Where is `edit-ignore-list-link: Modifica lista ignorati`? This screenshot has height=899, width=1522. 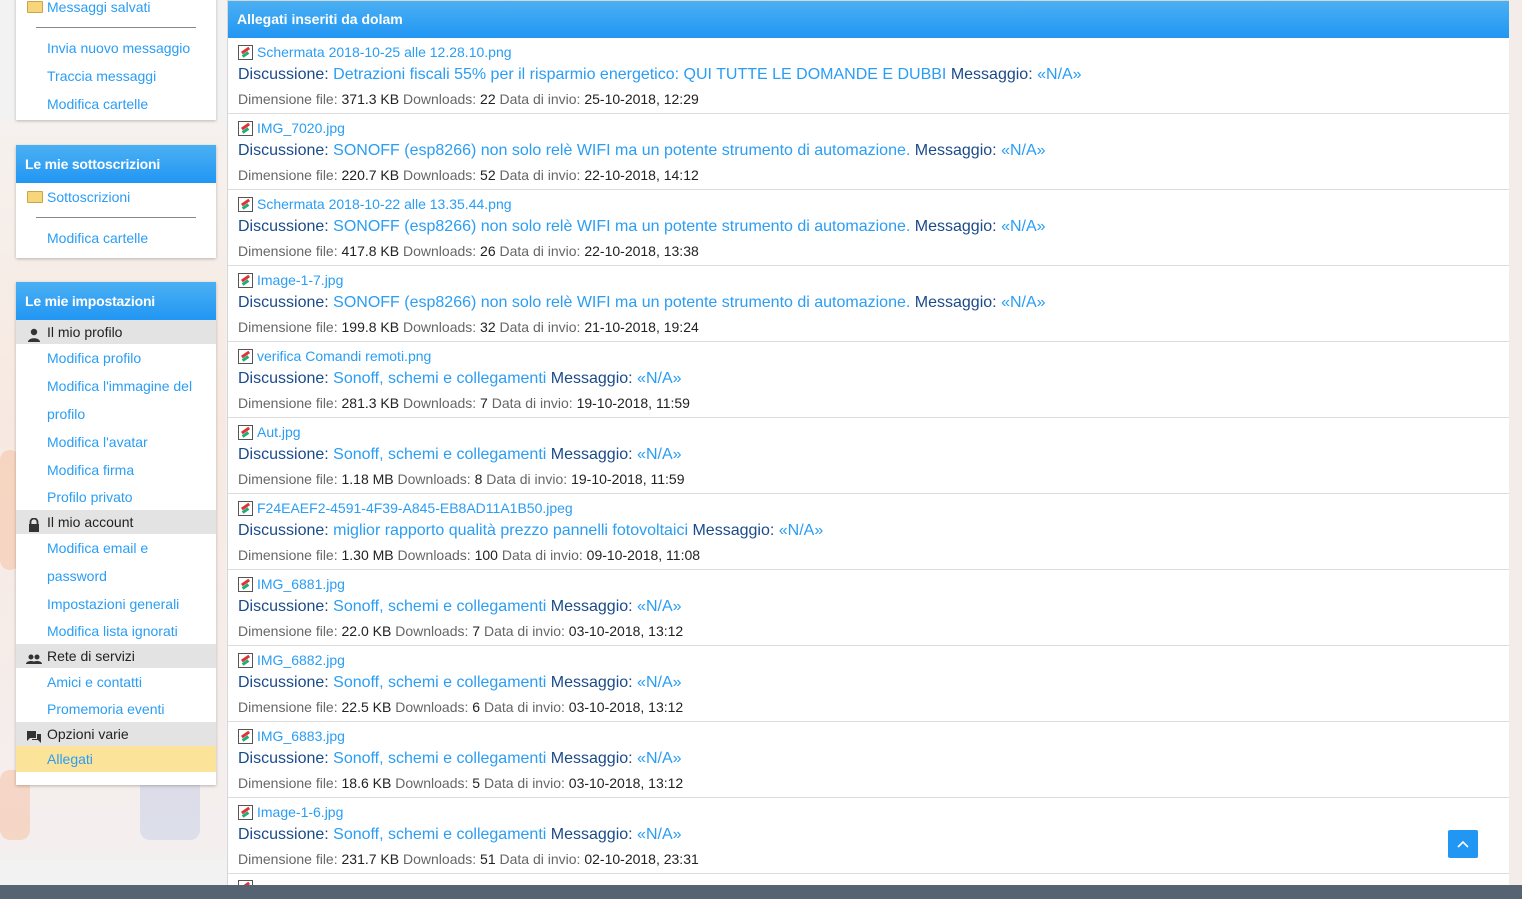
edit-ignore-list-link: Modifica lista ignorati is located at coordinates (116, 631).